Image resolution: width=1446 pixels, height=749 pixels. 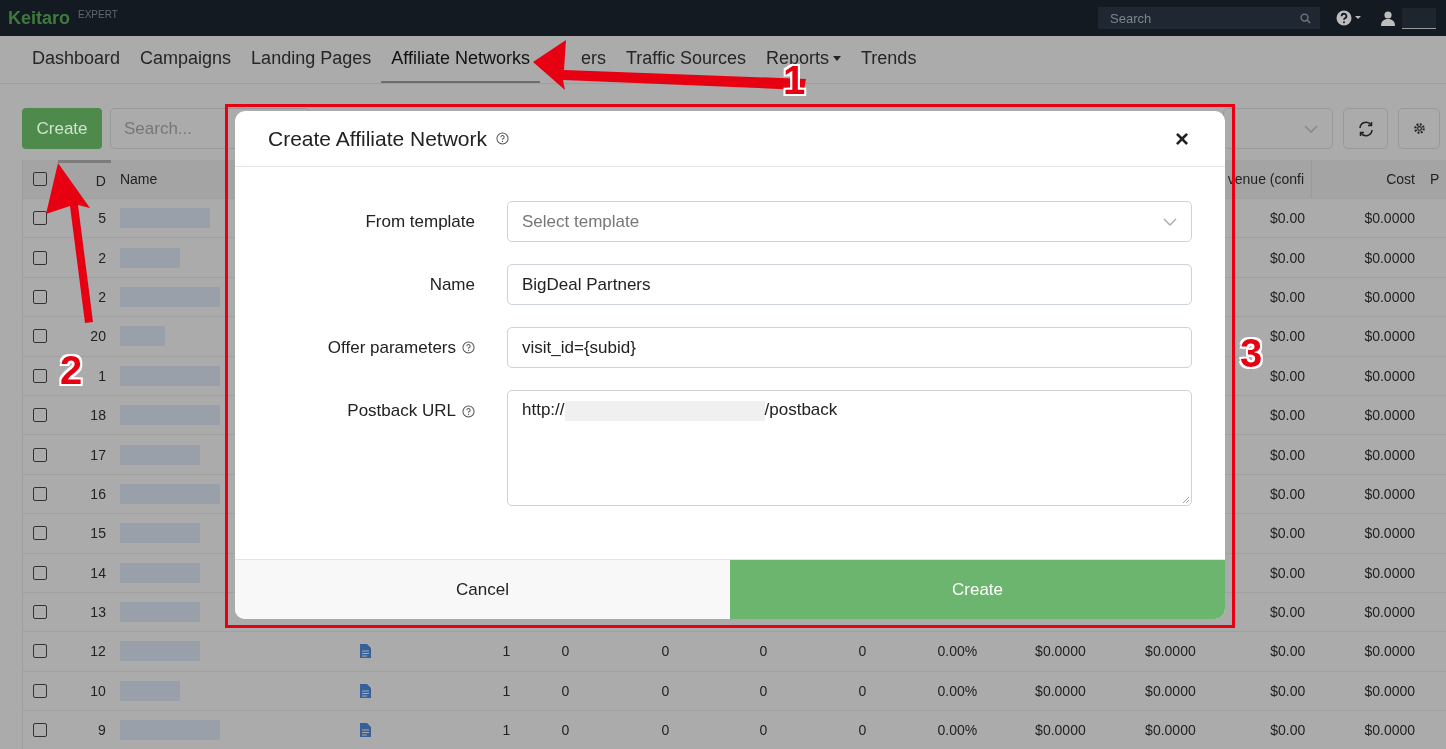 I want to click on field-label: Postback URL, so click(x=401, y=411).